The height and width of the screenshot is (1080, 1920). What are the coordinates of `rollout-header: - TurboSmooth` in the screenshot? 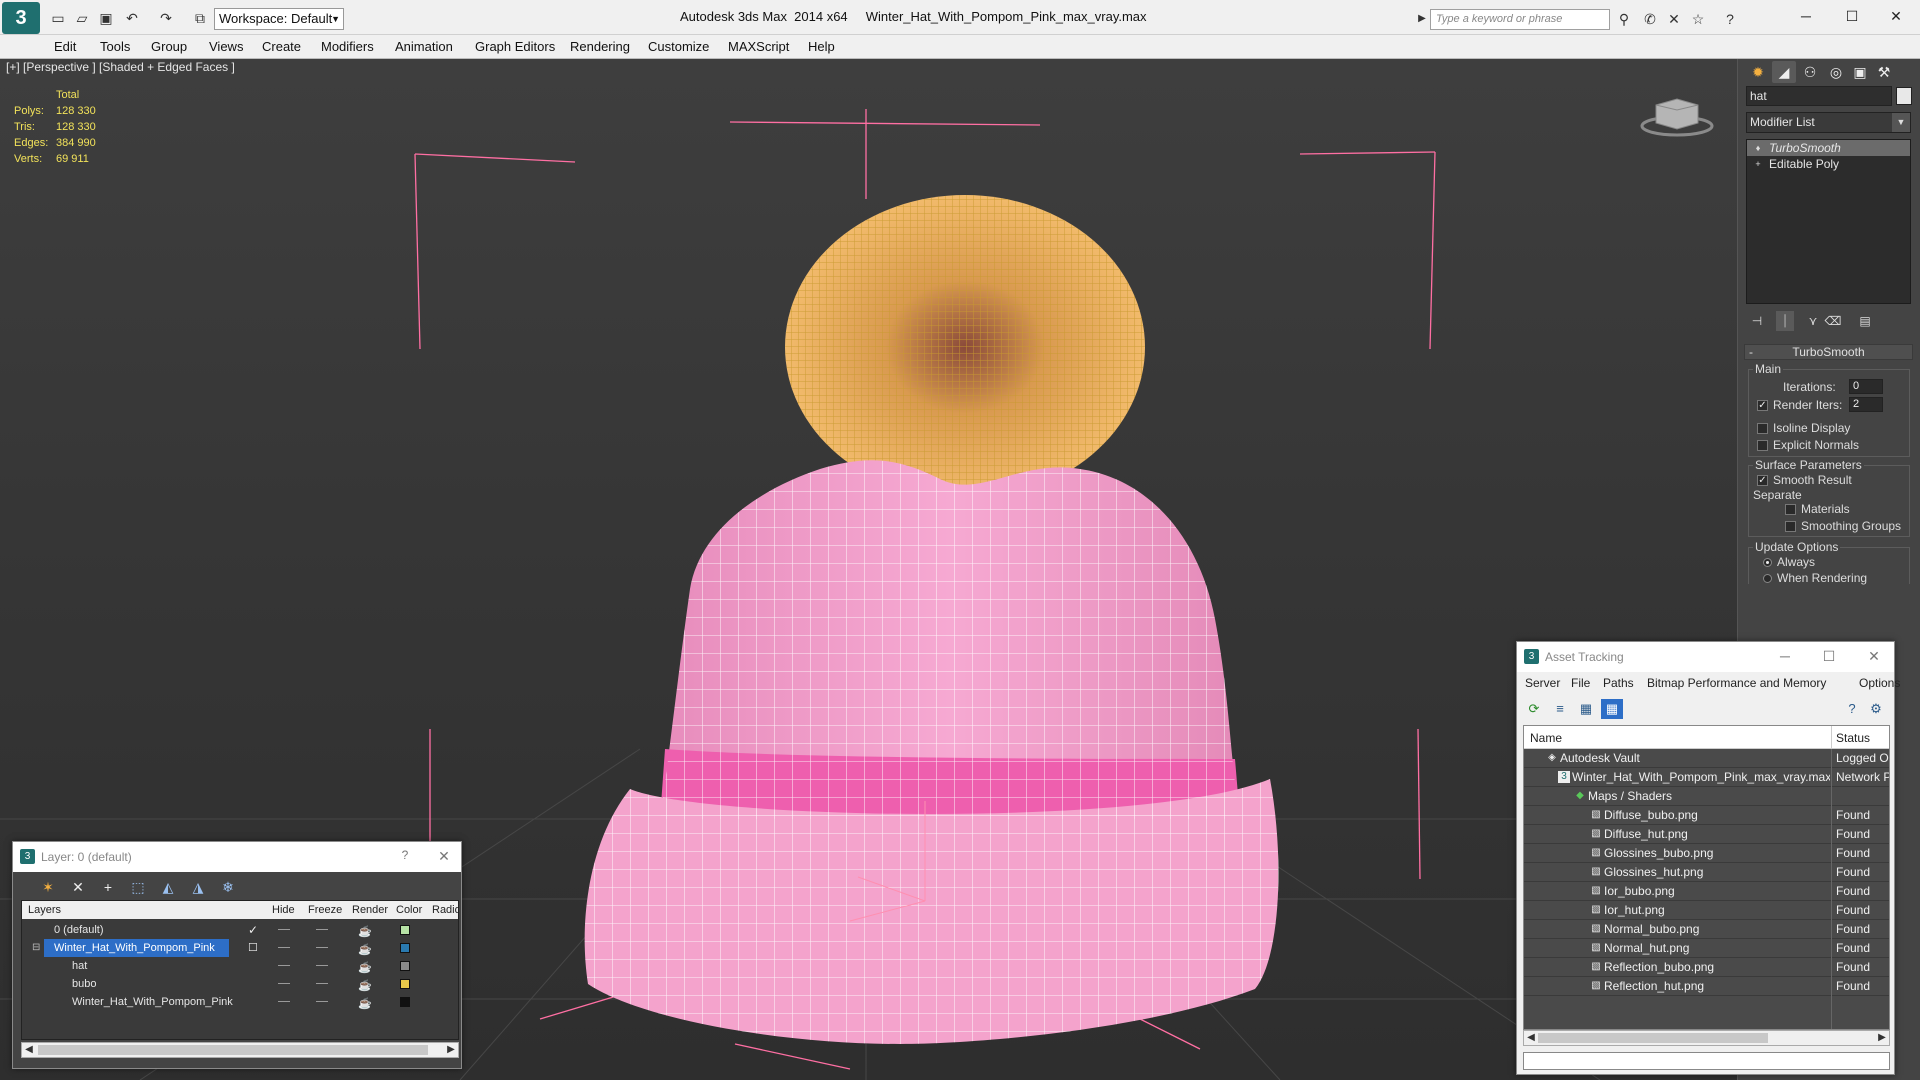 It's located at (1828, 352).